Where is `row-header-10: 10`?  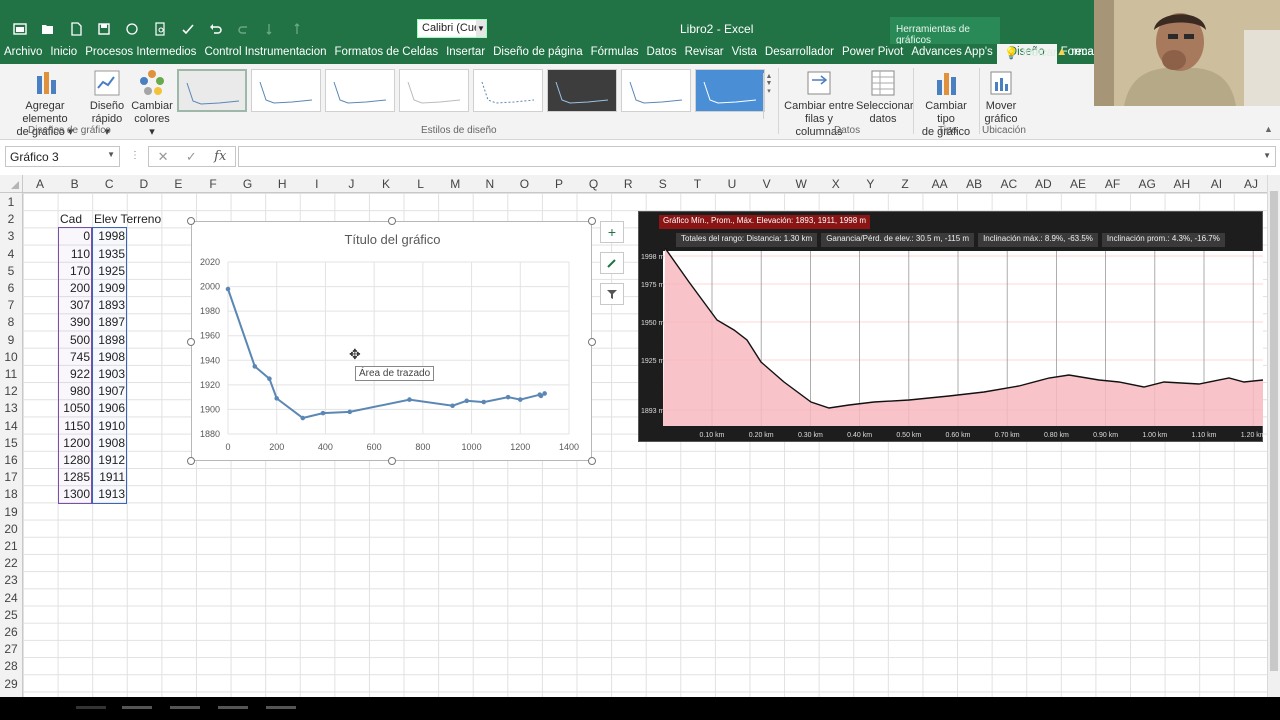 row-header-10: 10 is located at coordinates (11, 357).